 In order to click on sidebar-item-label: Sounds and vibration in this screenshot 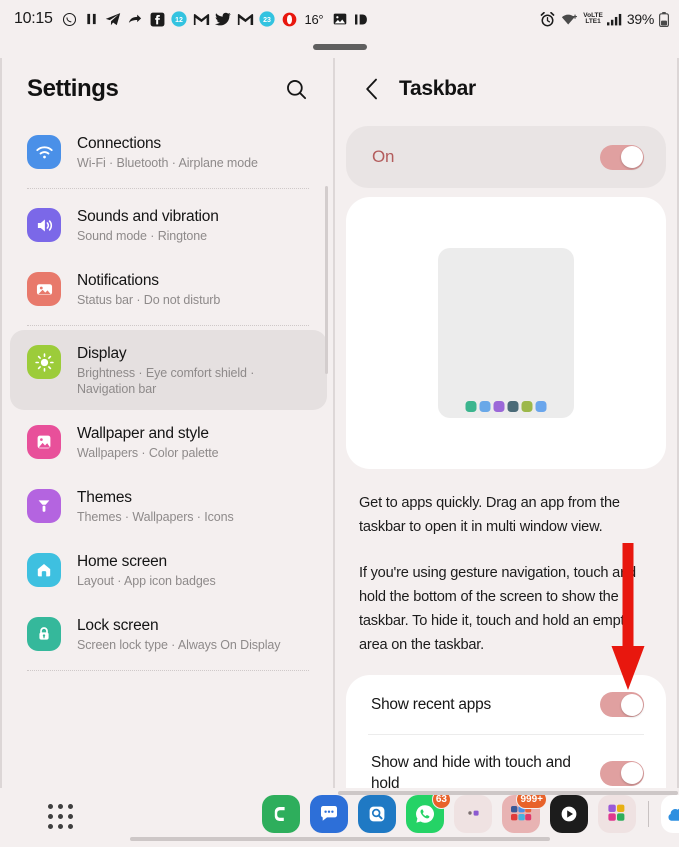, I will do `click(148, 216)`.